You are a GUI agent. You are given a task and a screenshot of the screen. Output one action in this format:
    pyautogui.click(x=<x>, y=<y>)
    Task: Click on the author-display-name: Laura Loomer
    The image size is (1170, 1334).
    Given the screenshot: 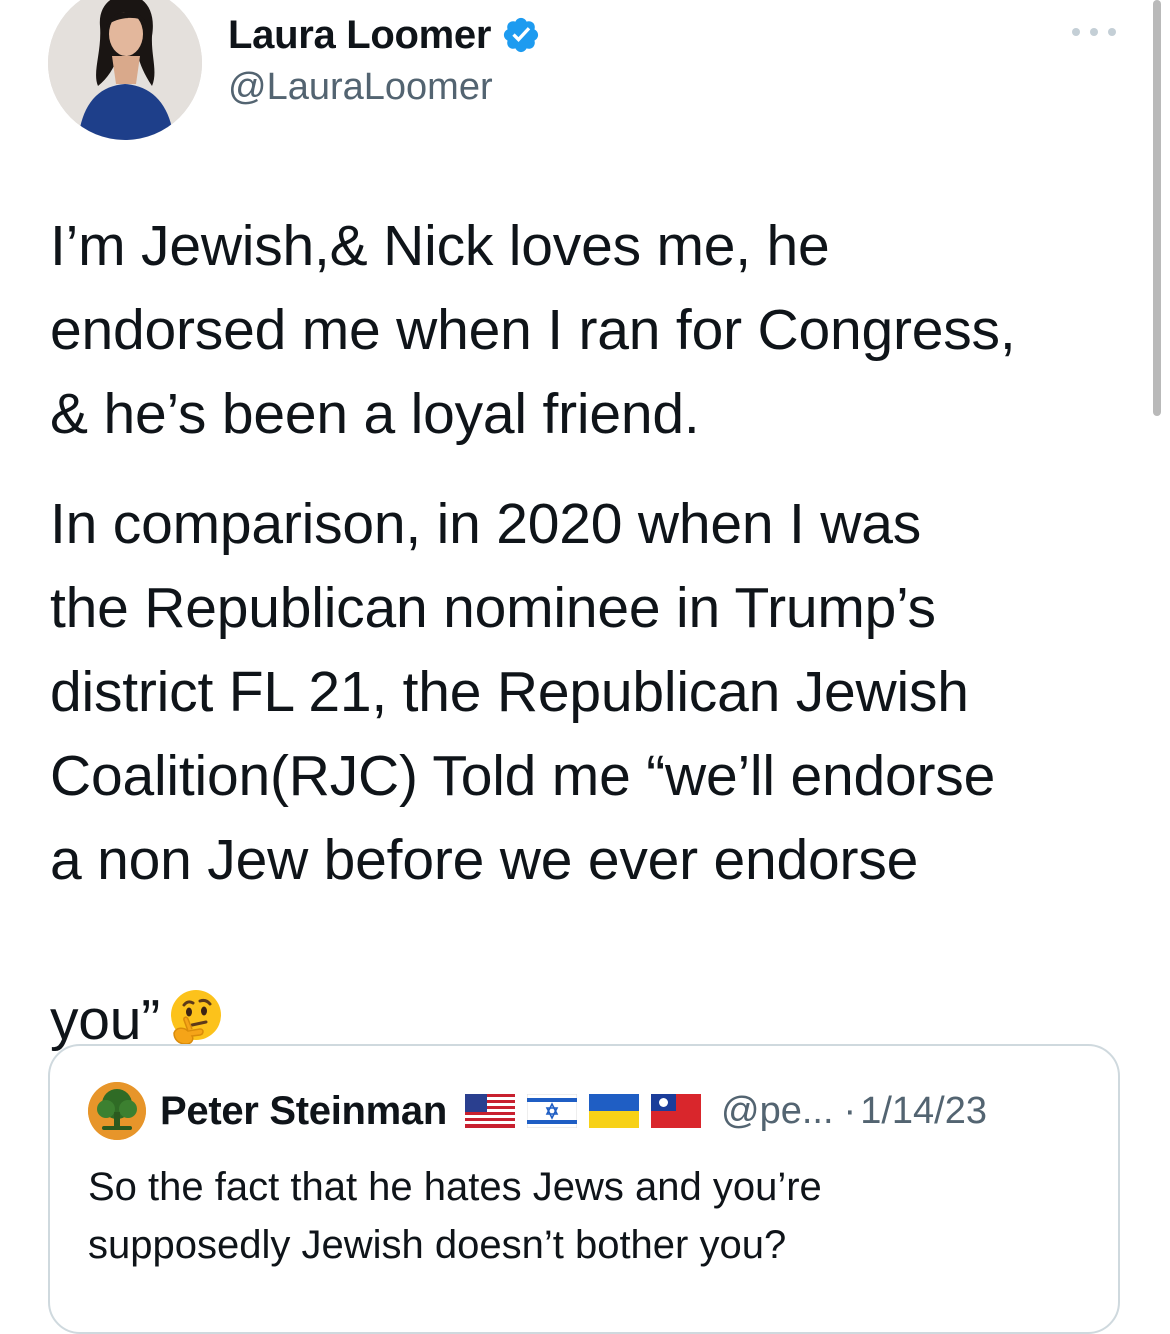 What is the action you would take?
    pyautogui.click(x=359, y=35)
    